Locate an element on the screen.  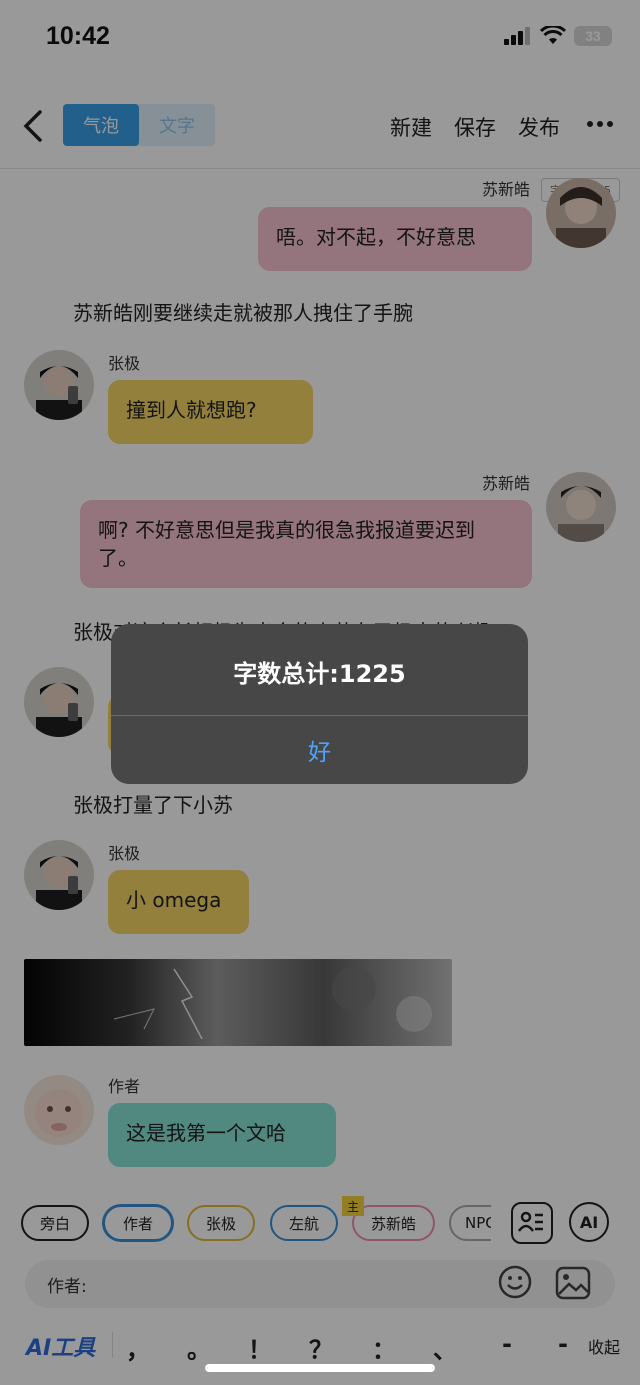
home-indicator is located at coordinates (320, 1368).